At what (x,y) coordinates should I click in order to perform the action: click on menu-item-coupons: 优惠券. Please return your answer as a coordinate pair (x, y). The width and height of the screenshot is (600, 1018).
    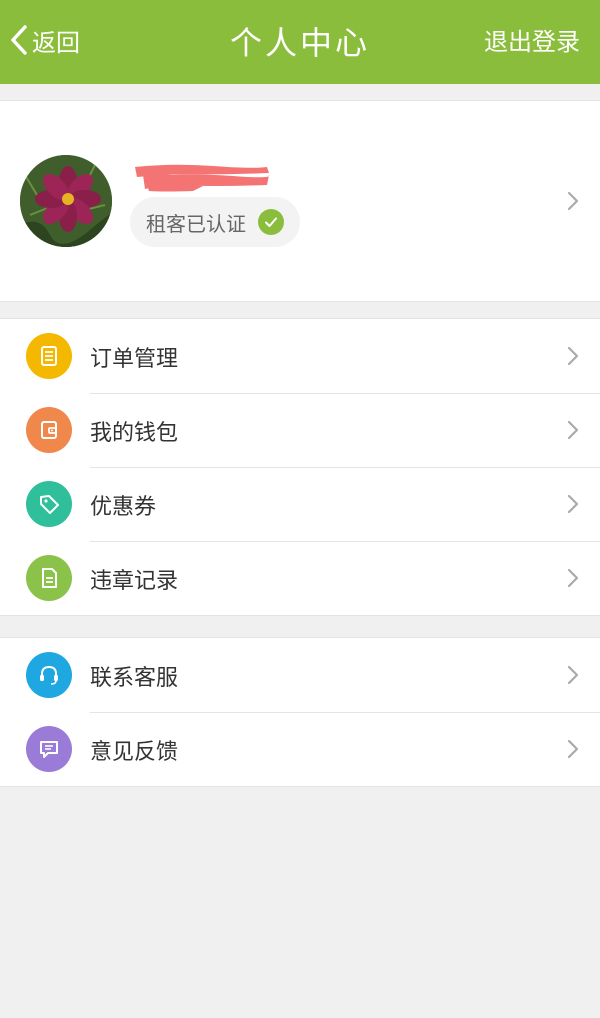
    Looking at the image, I should click on (300, 504).